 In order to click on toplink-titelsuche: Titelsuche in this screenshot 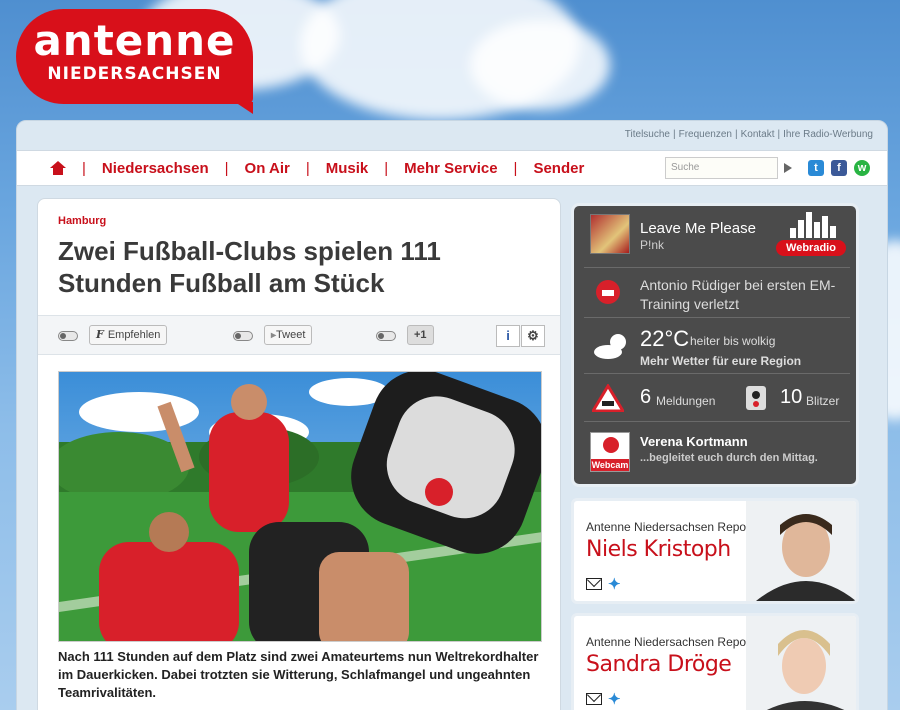, I will do `click(647, 134)`.